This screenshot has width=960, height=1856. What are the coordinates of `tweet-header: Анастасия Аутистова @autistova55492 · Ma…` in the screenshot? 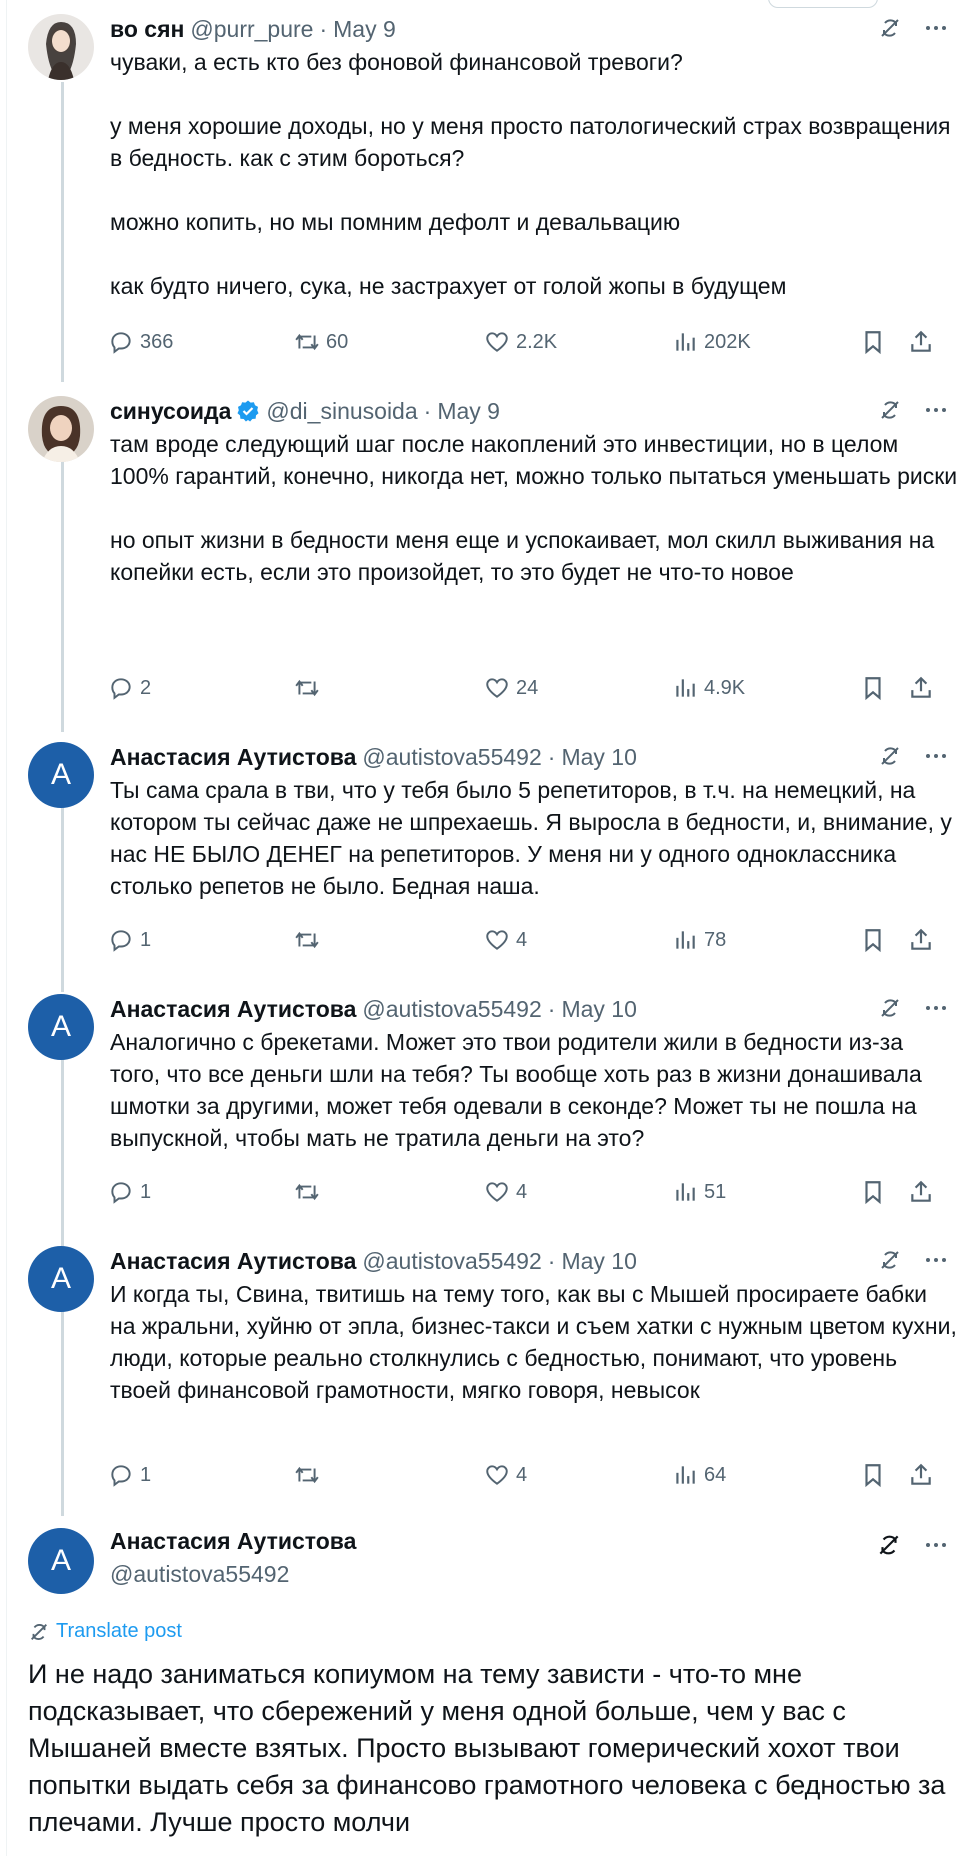 It's located at (534, 1261).